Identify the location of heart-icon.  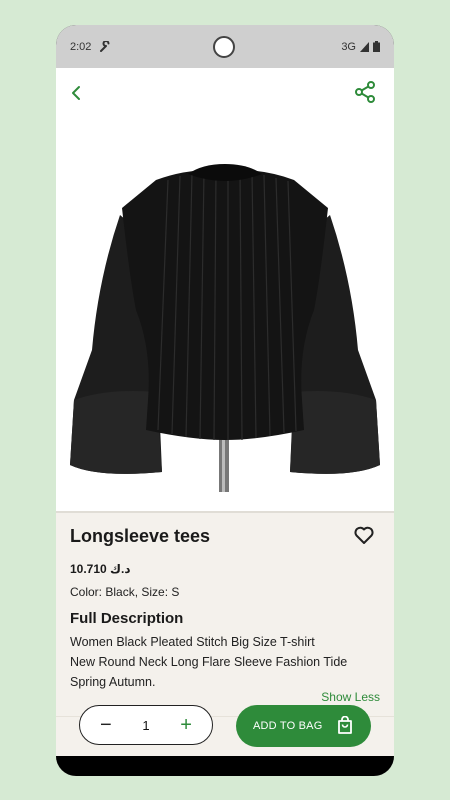
(364, 535).